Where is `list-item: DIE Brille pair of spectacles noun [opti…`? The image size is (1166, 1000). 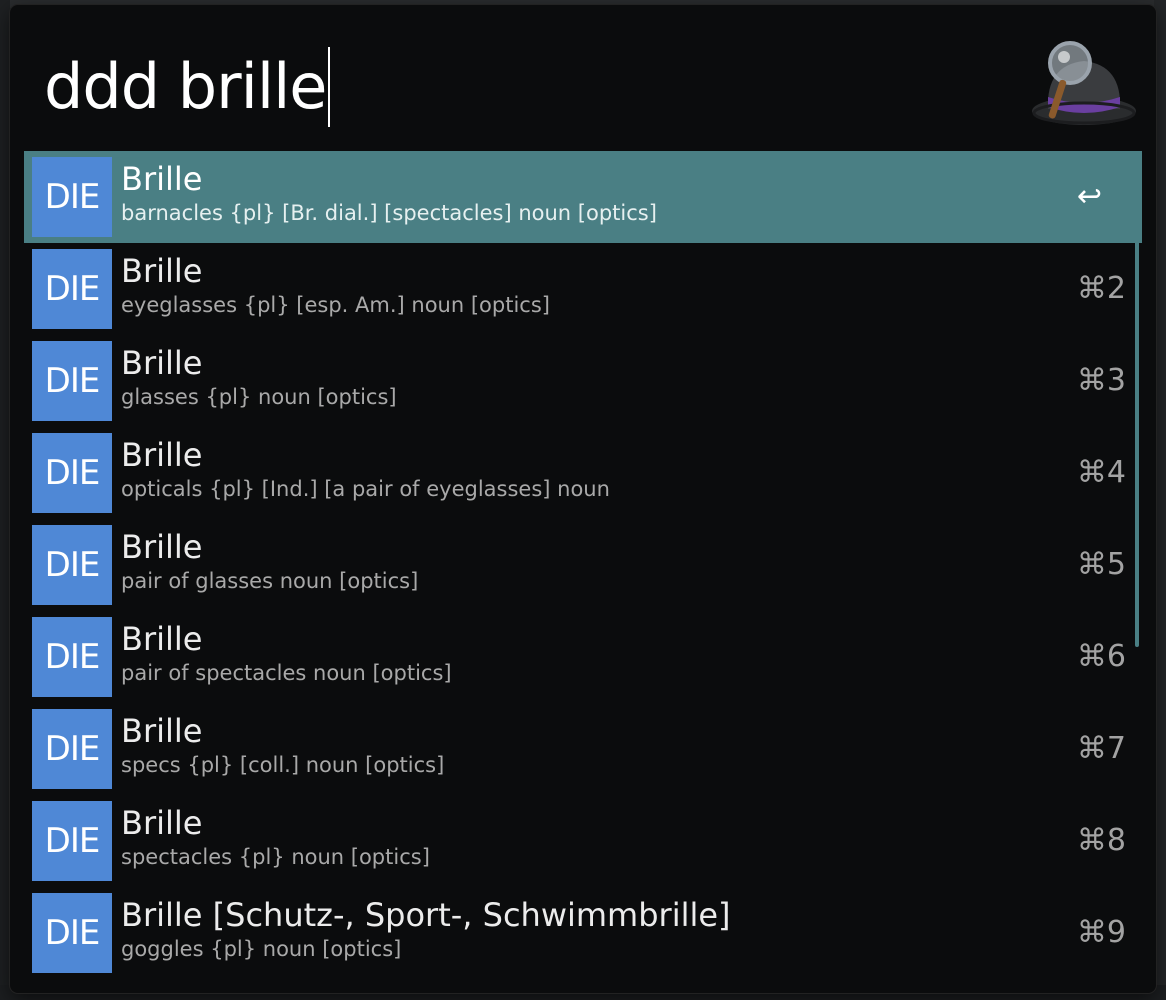 list-item: DIE Brille pair of spectacles noun [opti… is located at coordinates (583, 657).